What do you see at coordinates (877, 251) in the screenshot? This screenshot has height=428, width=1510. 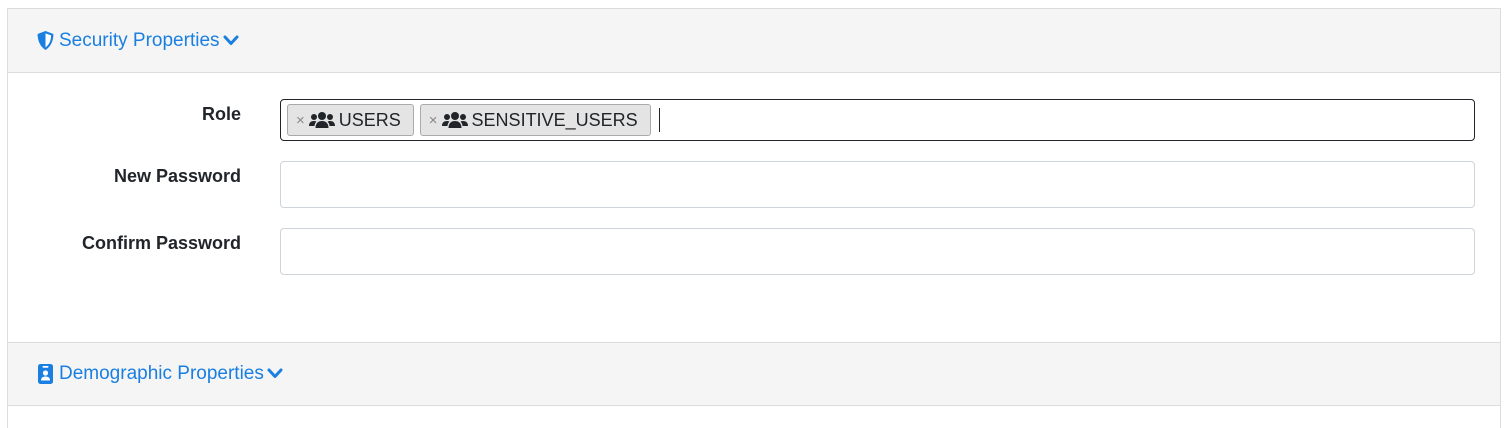 I see `confirm-password-input` at bounding box center [877, 251].